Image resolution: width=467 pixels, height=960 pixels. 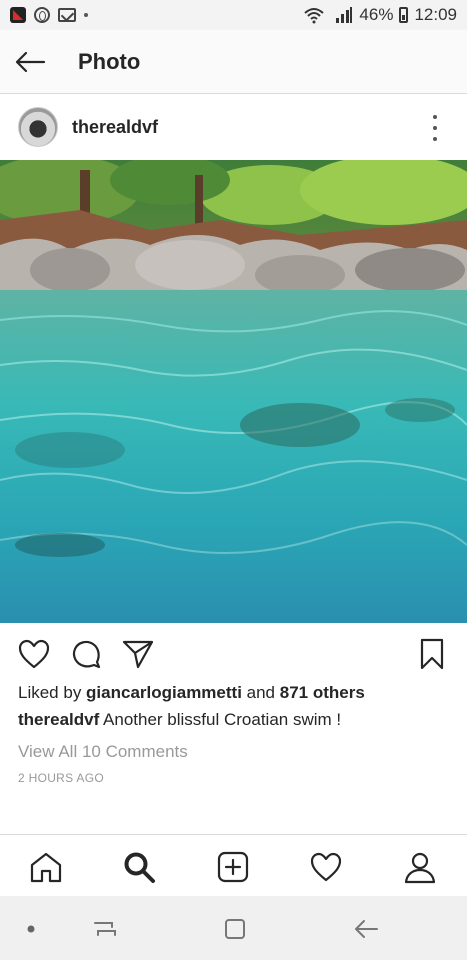 I want to click on likes-middle: and, so click(x=260, y=692).